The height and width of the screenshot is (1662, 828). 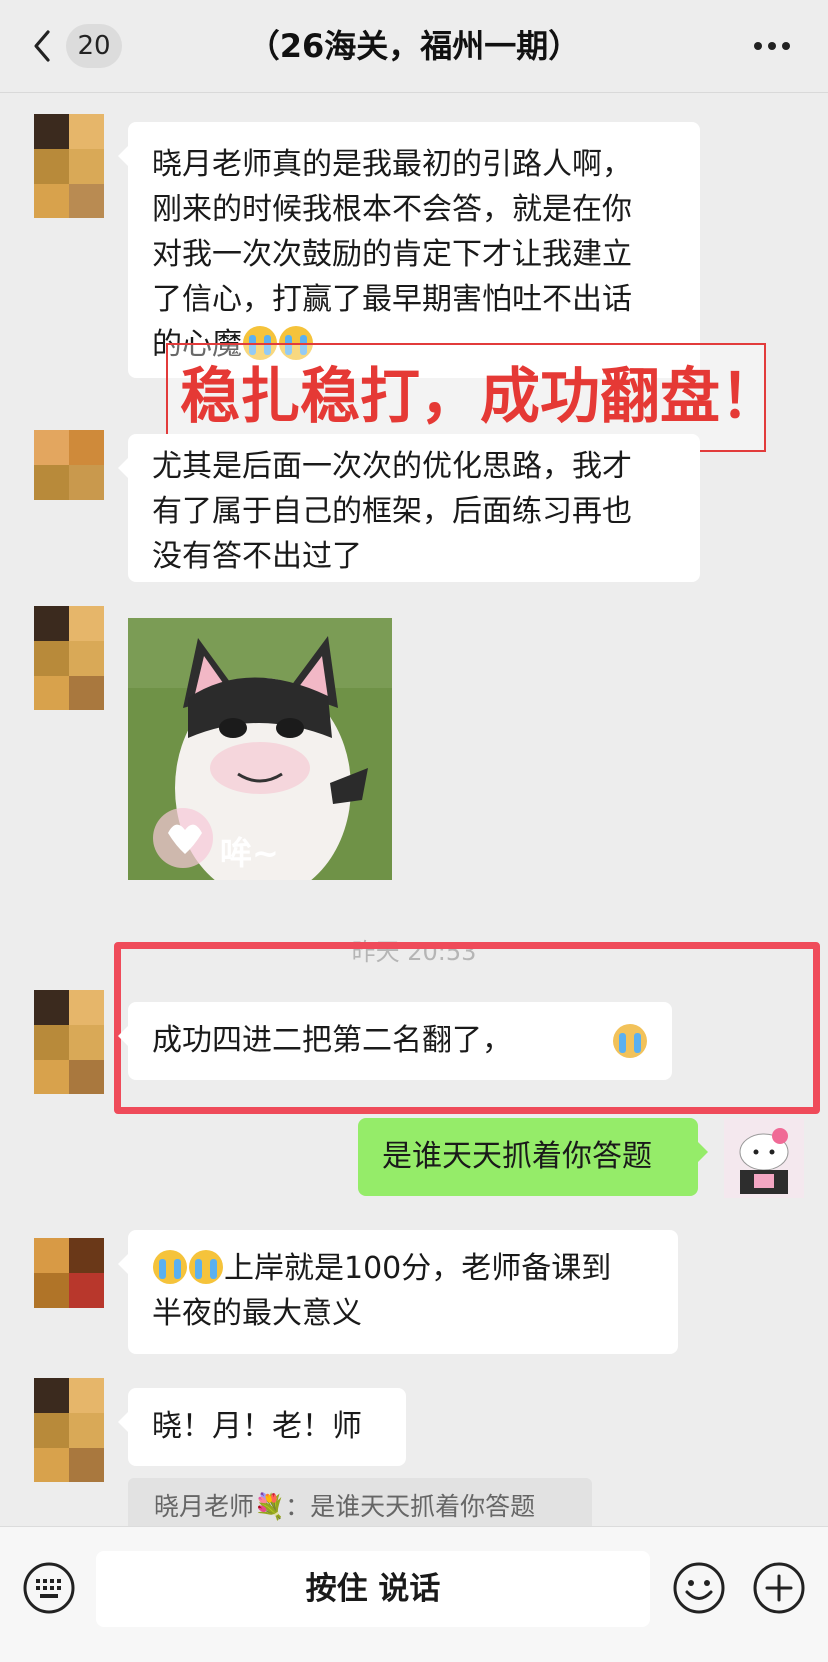 I want to click on message-line: 半夜的最大意义, so click(x=257, y=1313).